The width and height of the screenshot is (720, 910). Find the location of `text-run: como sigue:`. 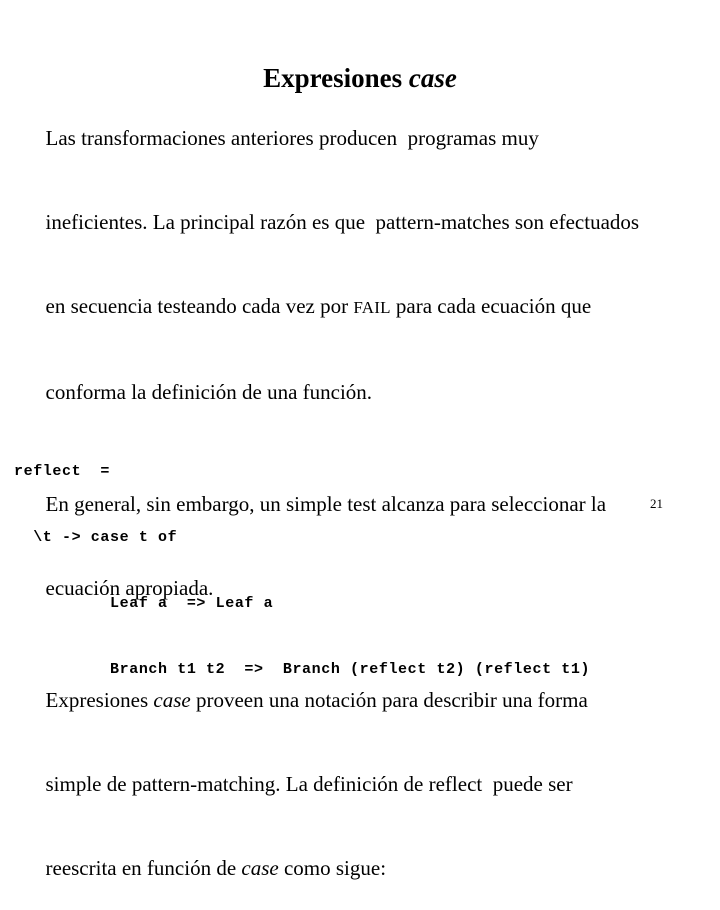

text-run: como sigue: is located at coordinates (332, 868).